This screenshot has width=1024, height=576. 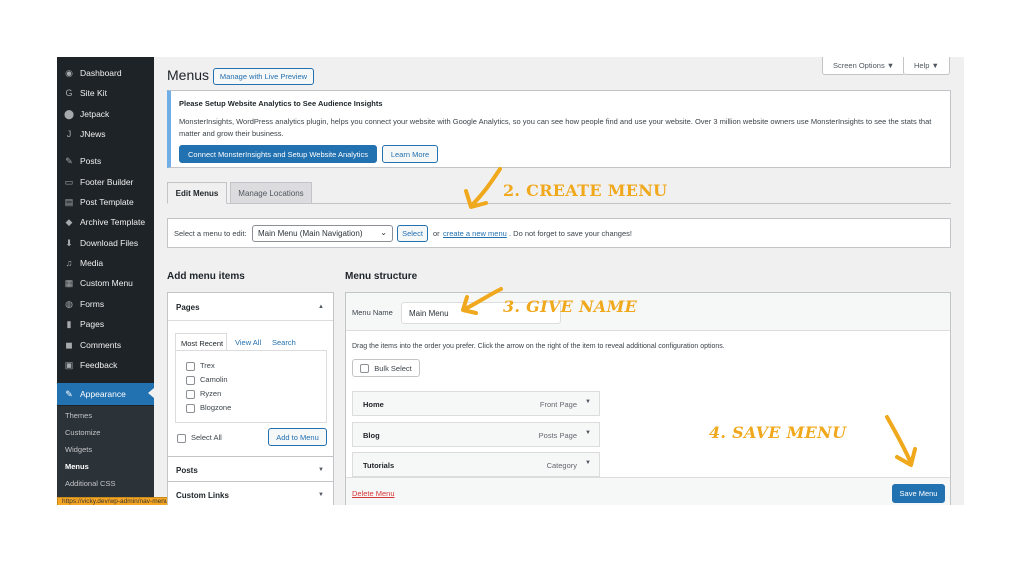 What do you see at coordinates (207, 380) in the screenshot?
I see `checklist-item: Camolin` at bounding box center [207, 380].